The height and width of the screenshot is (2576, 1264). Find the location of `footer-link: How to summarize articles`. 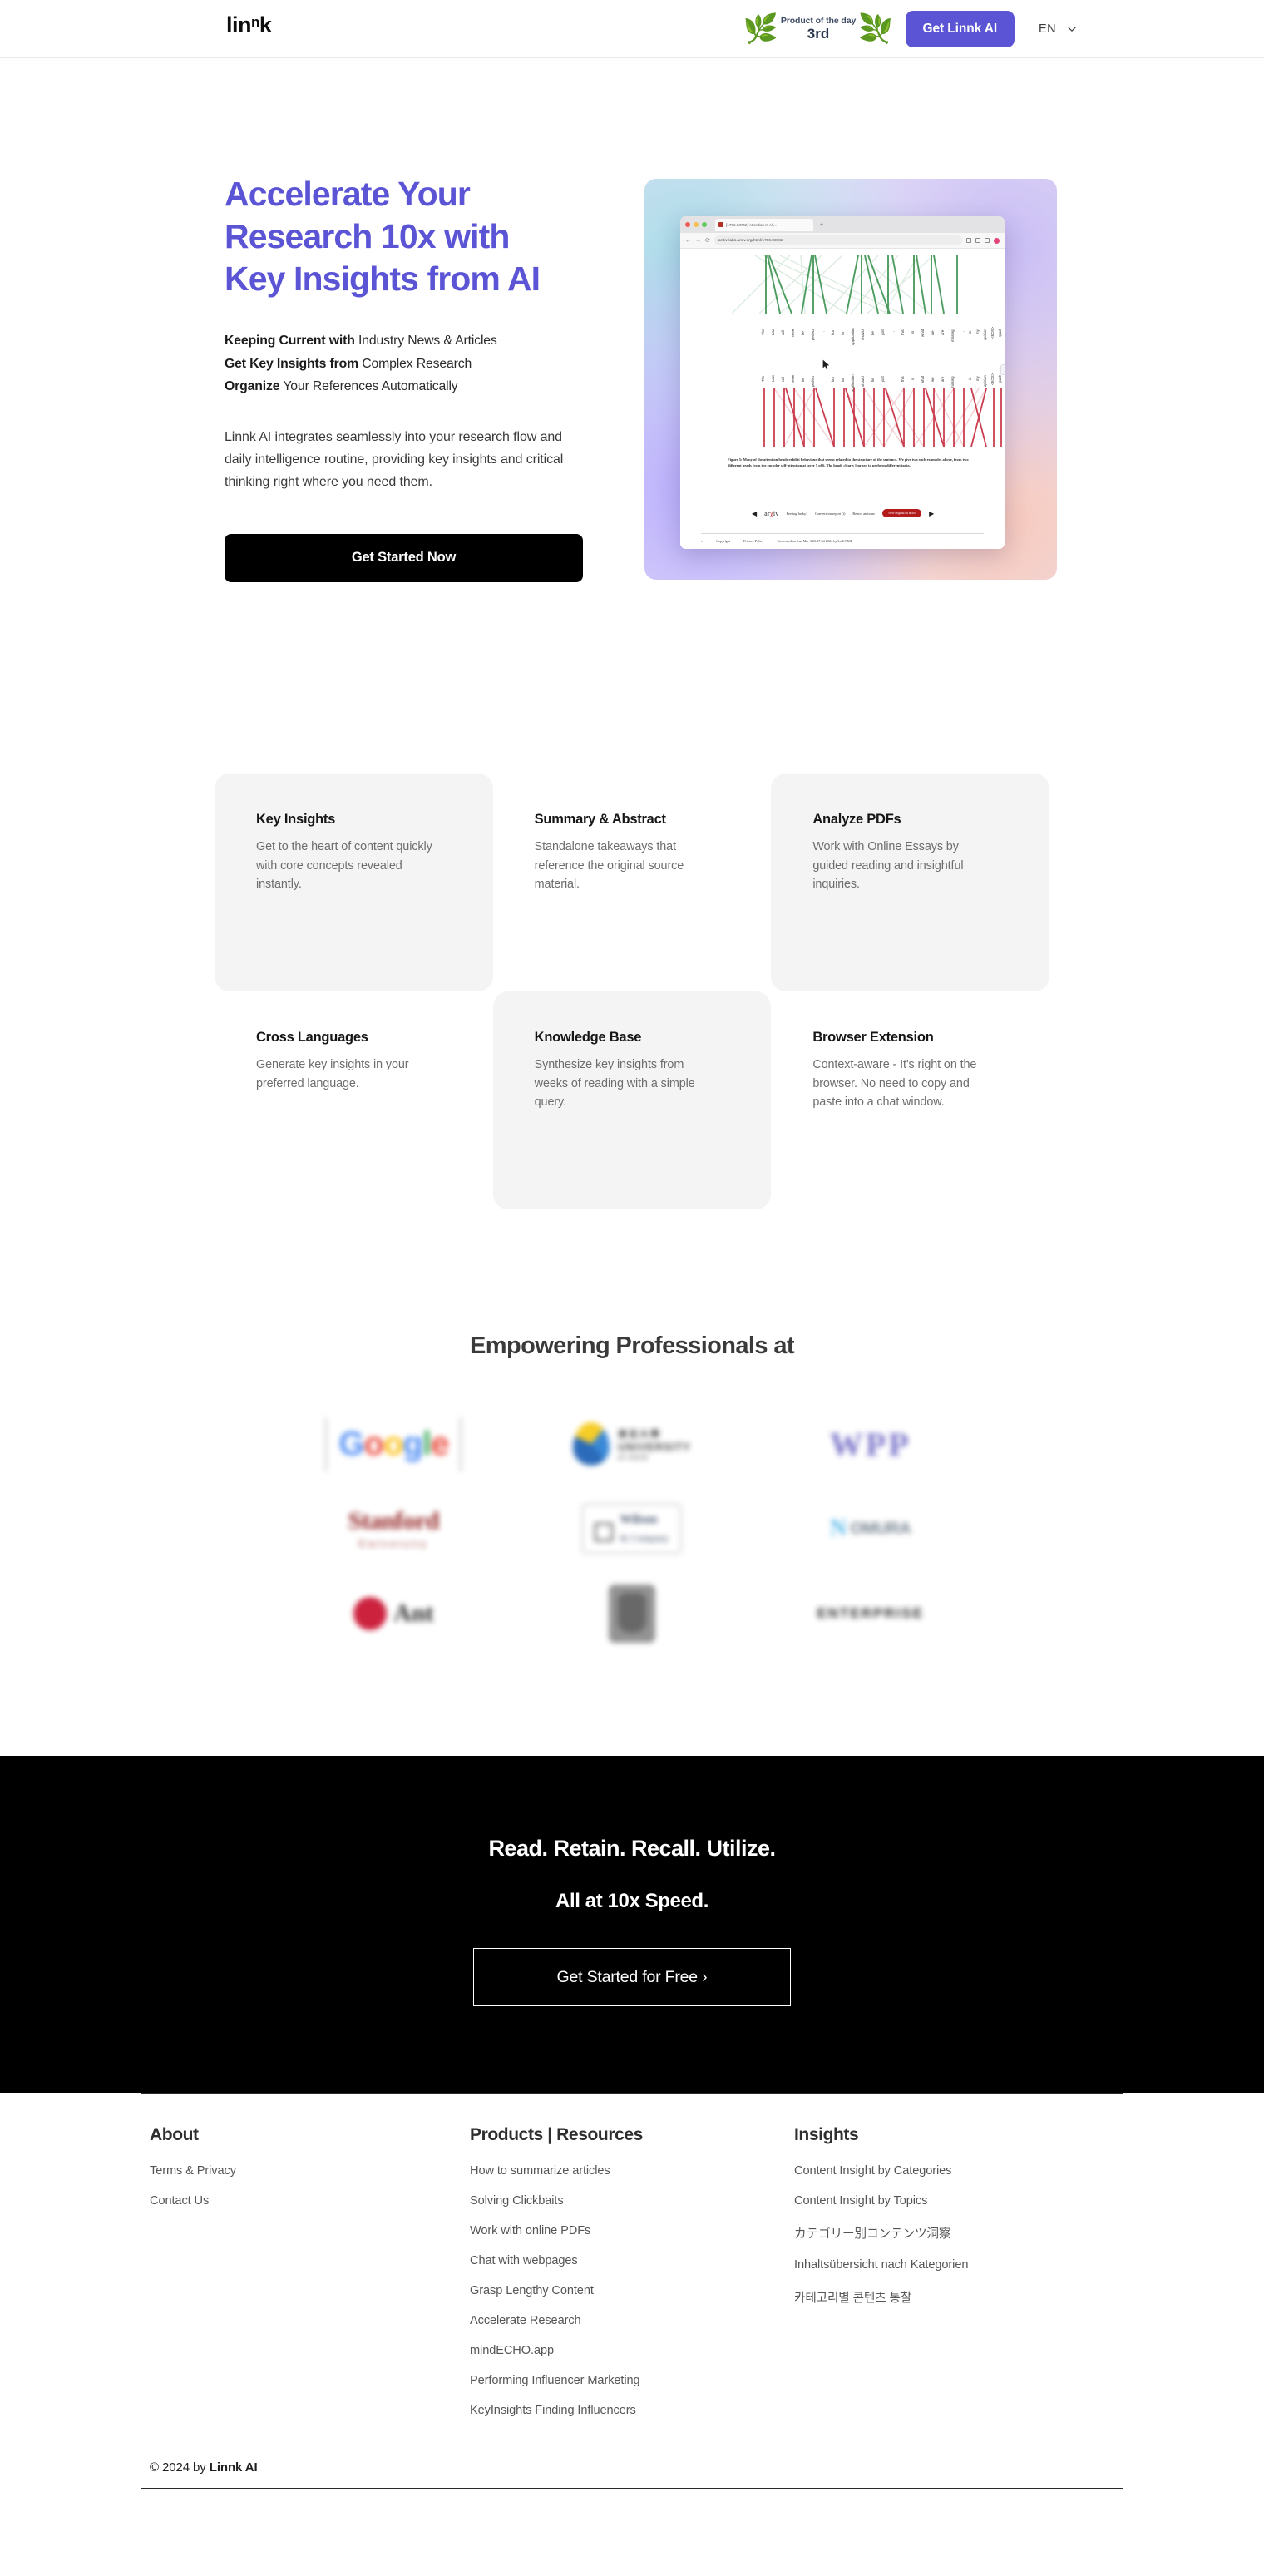

footer-link: How to summarize articles is located at coordinates (632, 2171).